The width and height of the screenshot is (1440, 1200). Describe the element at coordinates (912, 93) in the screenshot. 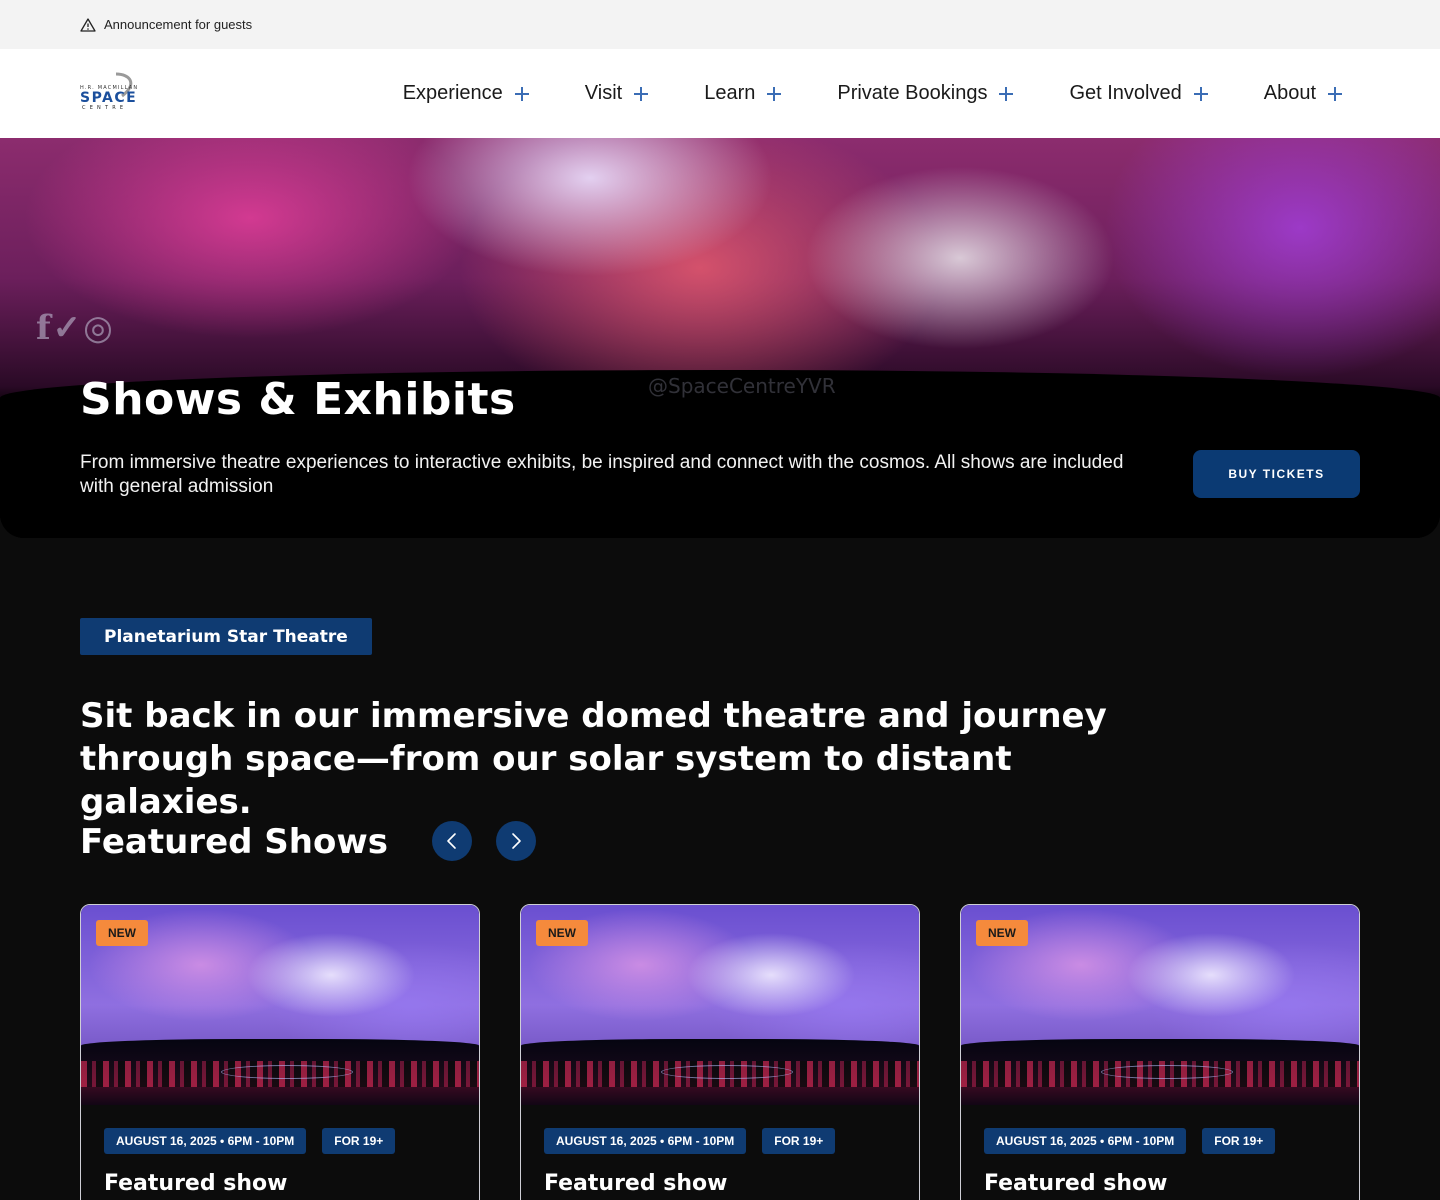

I see `nav-item-label: Private Bookings` at that location.